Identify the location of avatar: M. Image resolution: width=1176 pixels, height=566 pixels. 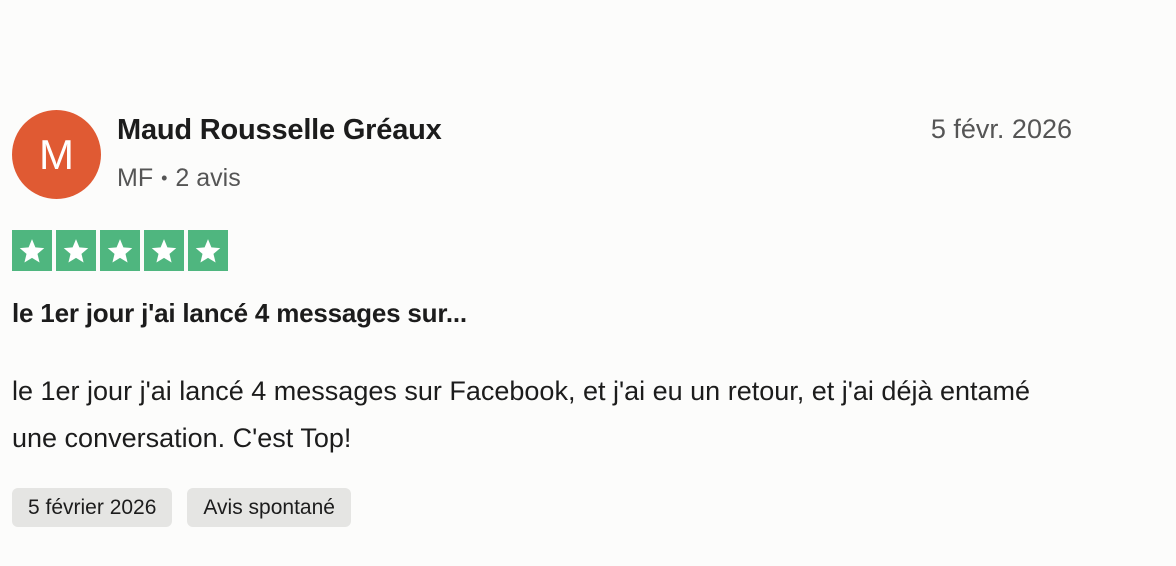
(56, 154).